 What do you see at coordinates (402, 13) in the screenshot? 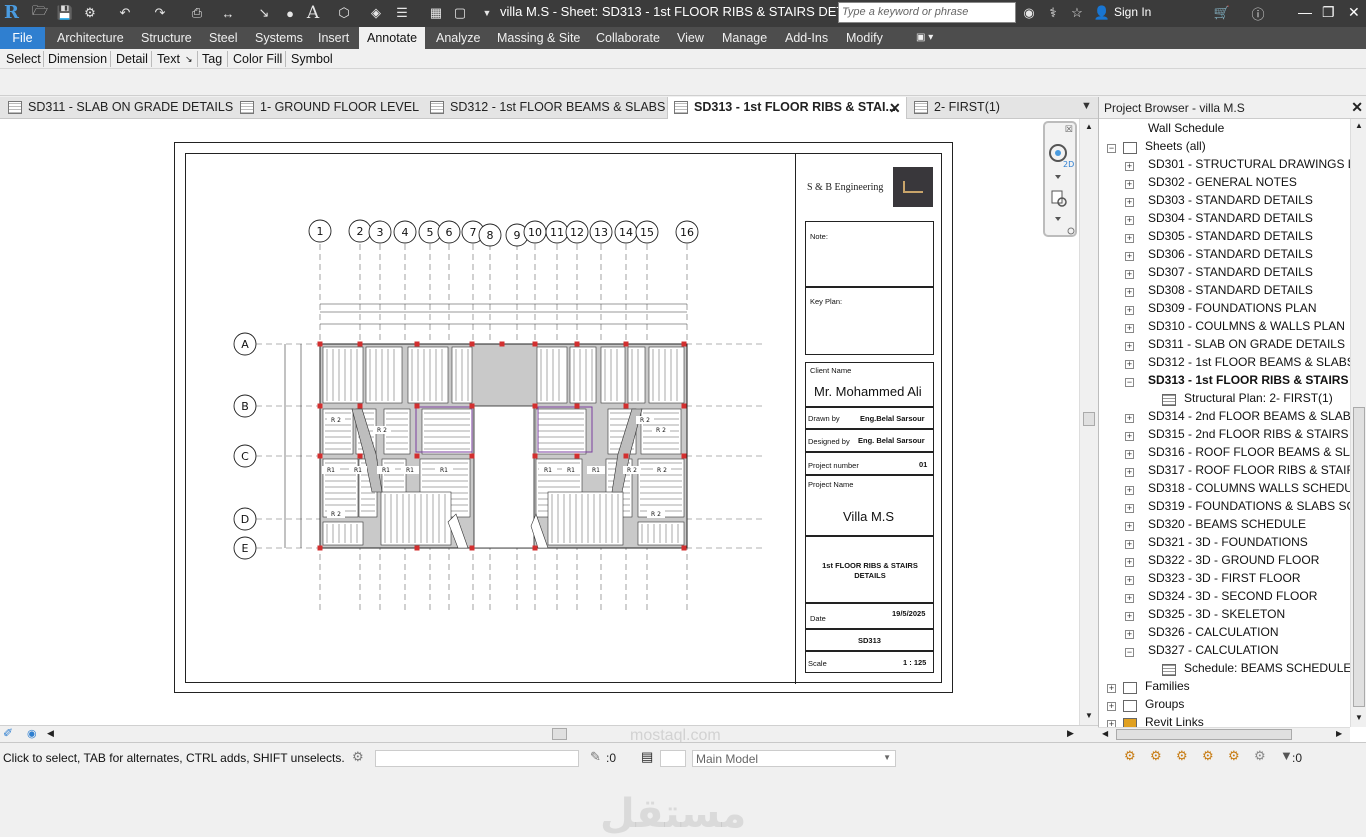
I see `thin-lines-icon: ☰` at bounding box center [402, 13].